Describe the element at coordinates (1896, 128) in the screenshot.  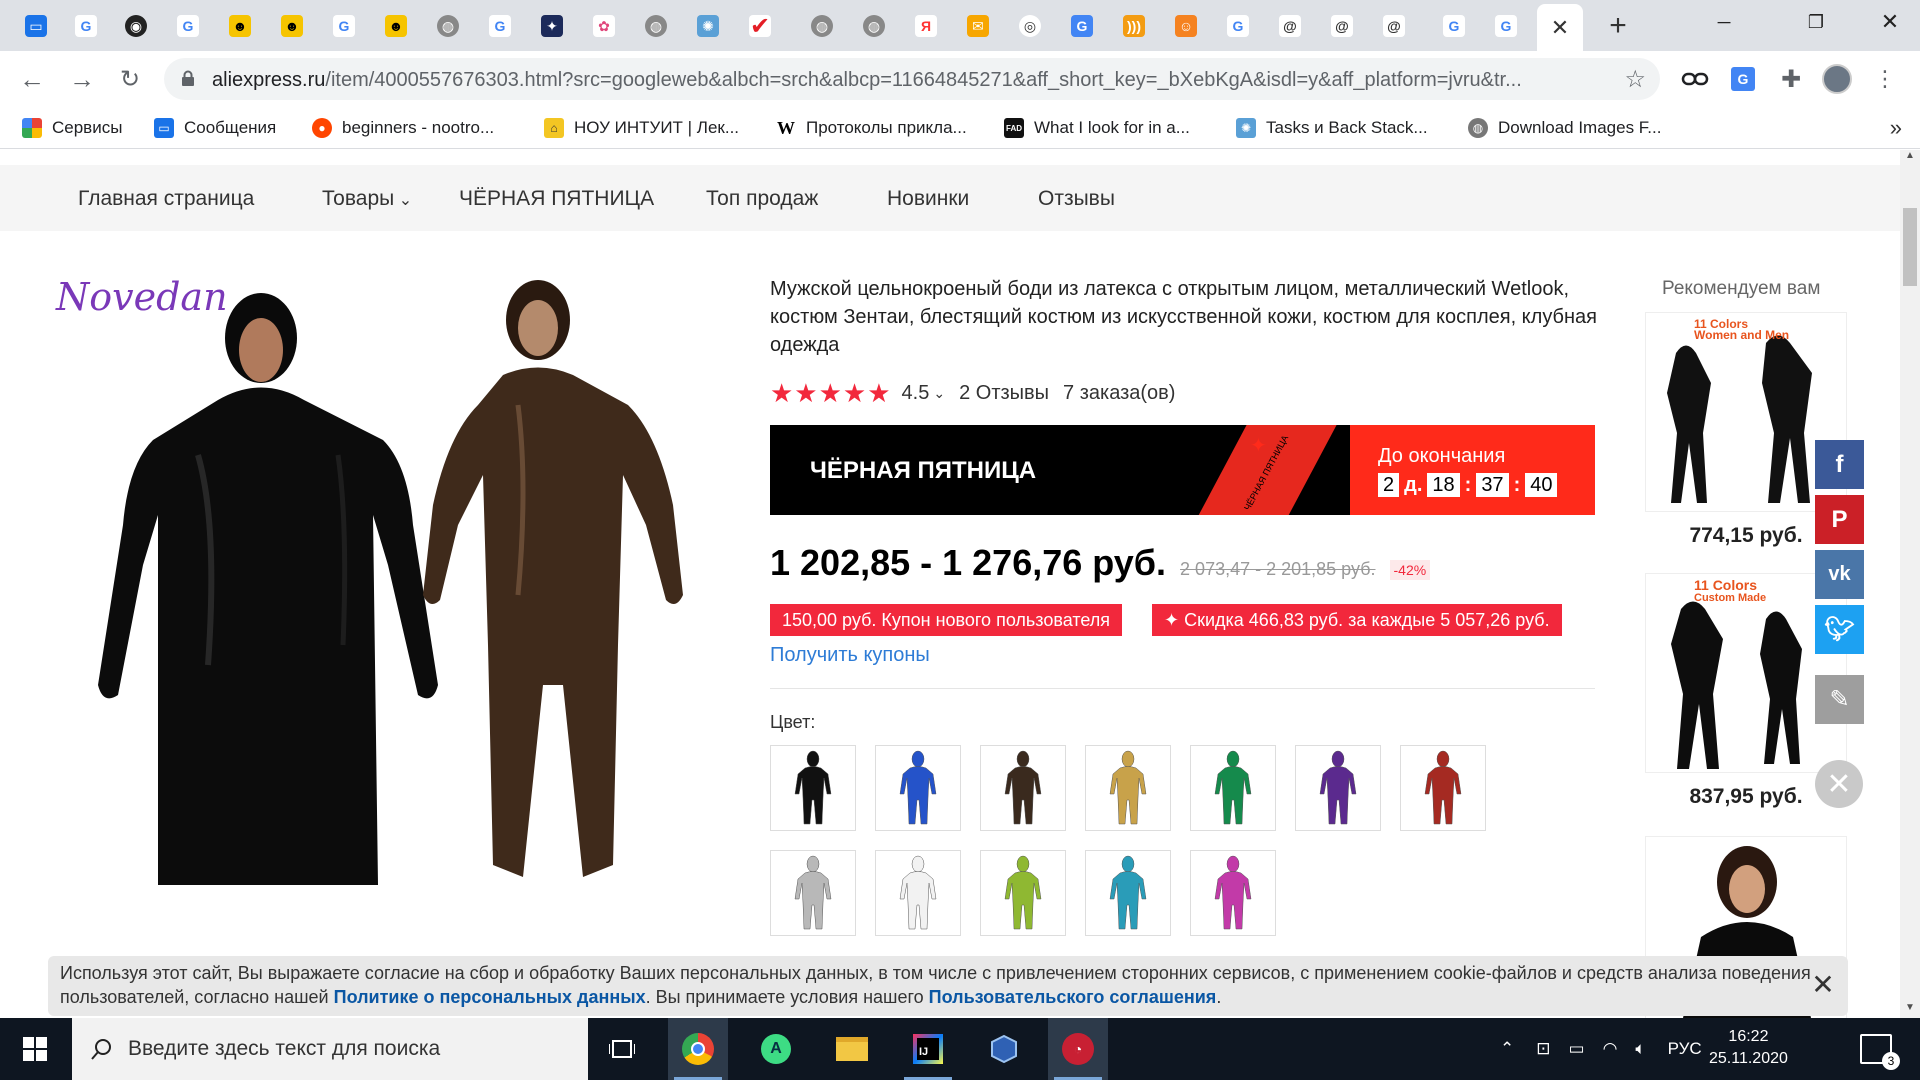
I see `chevron-more-icon: »` at that location.